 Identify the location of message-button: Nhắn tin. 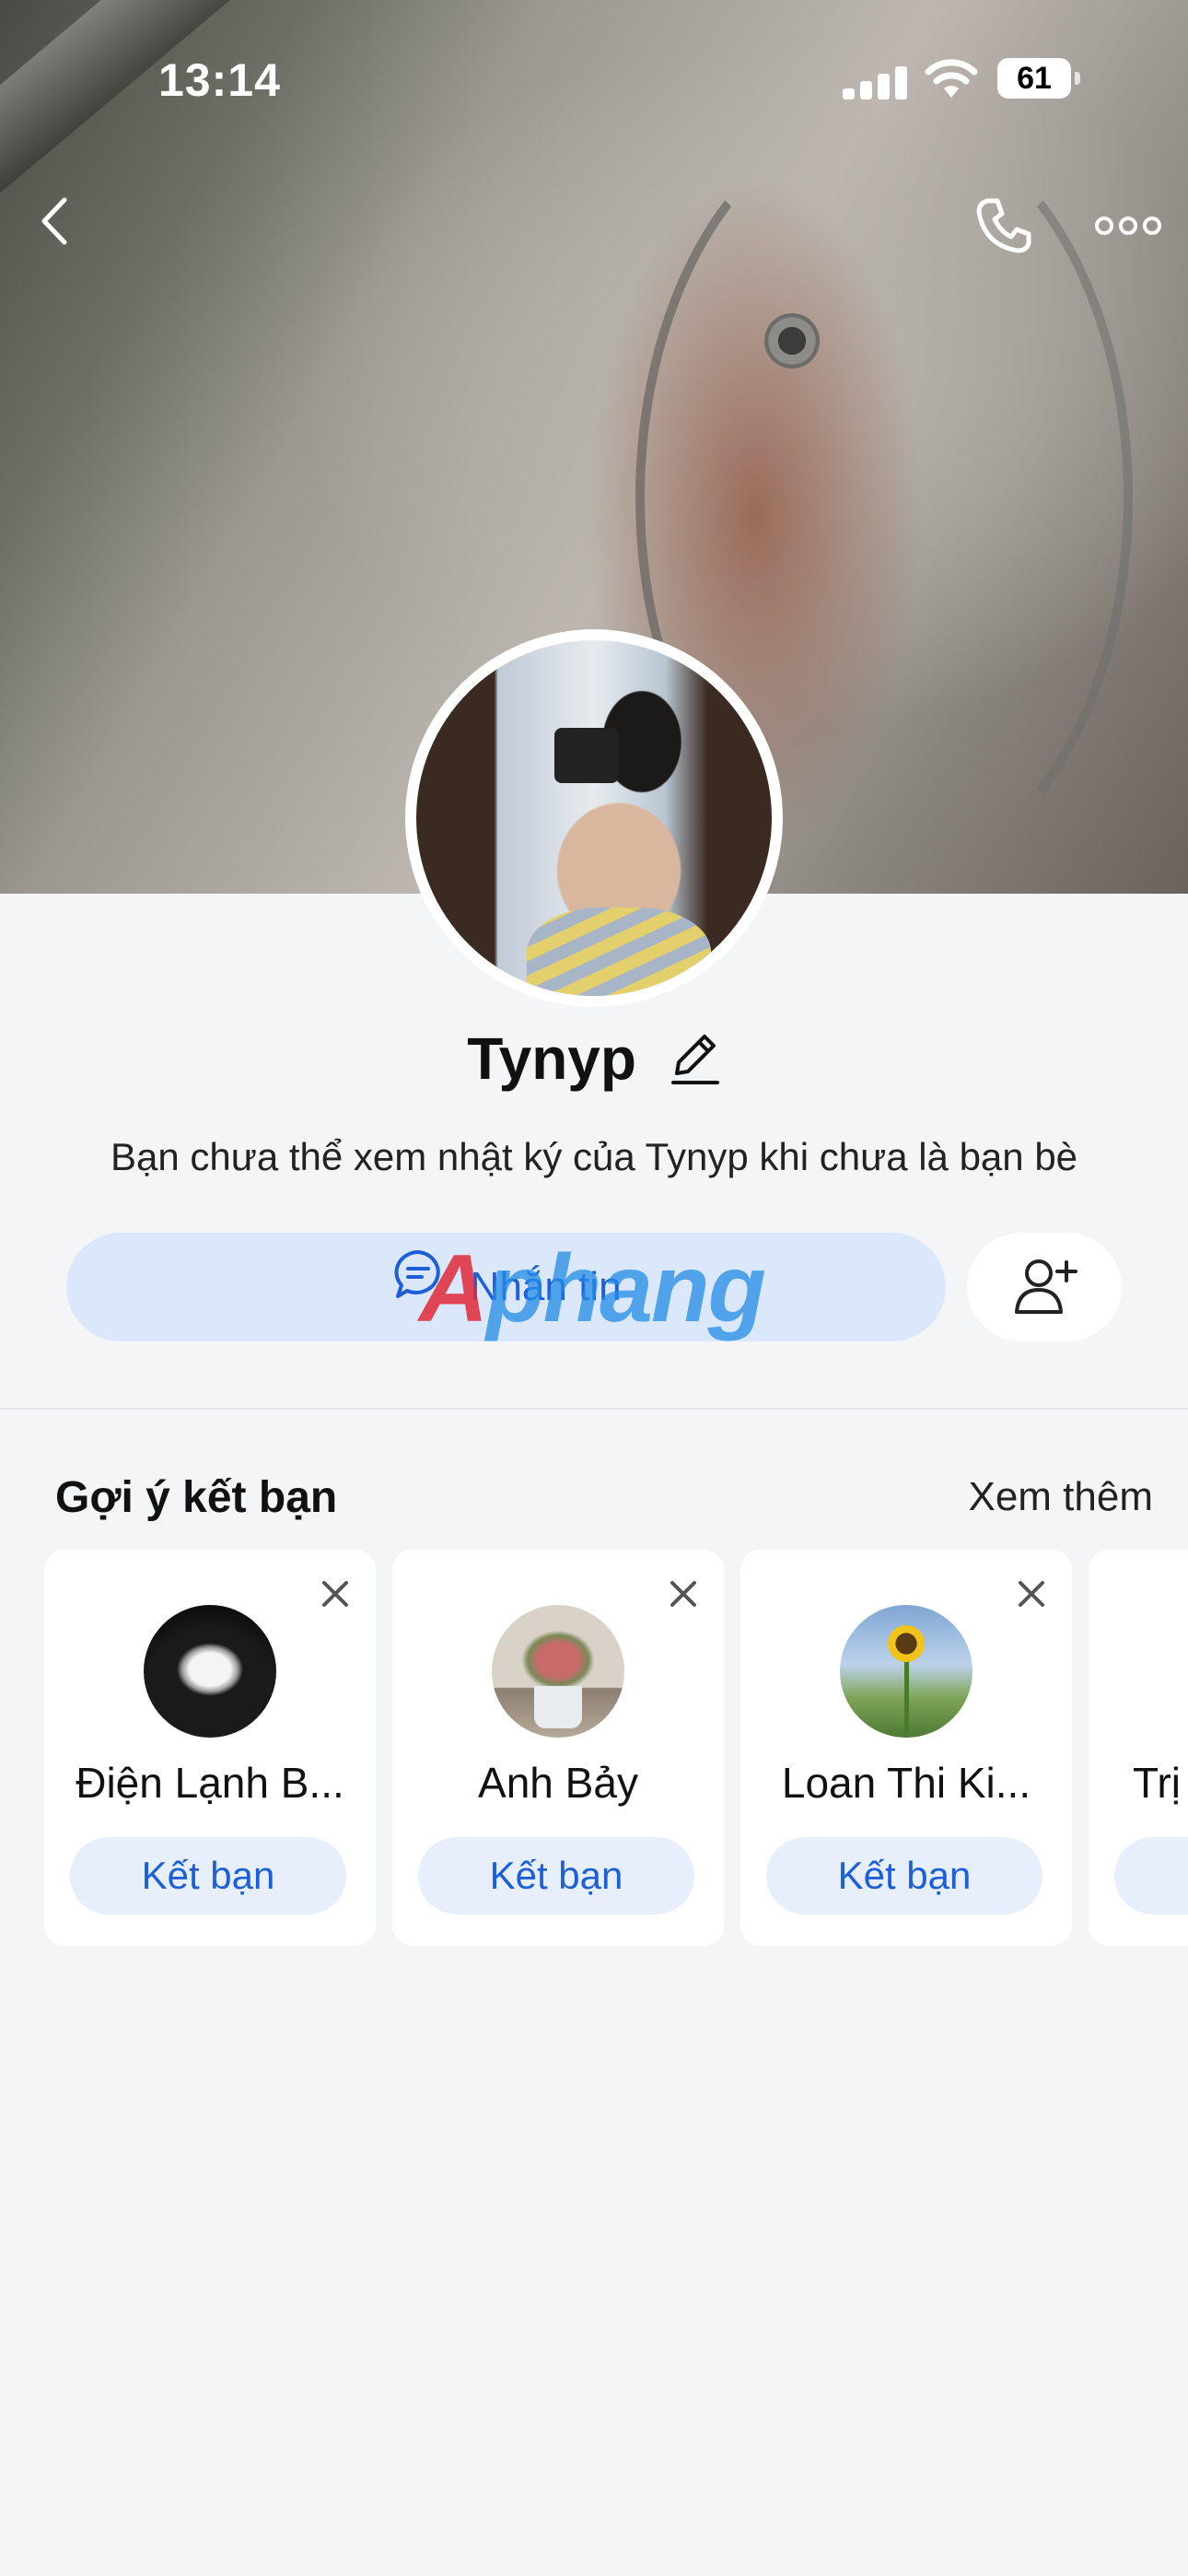
(506, 1287).